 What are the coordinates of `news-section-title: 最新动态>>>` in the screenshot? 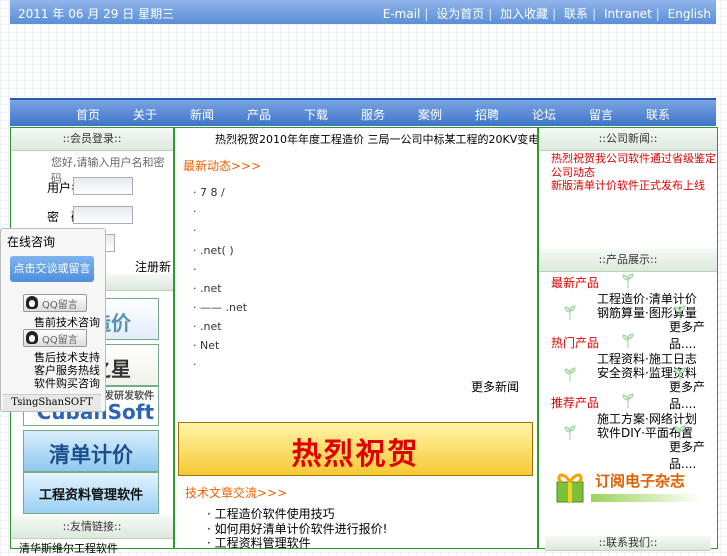 It's located at (222, 165).